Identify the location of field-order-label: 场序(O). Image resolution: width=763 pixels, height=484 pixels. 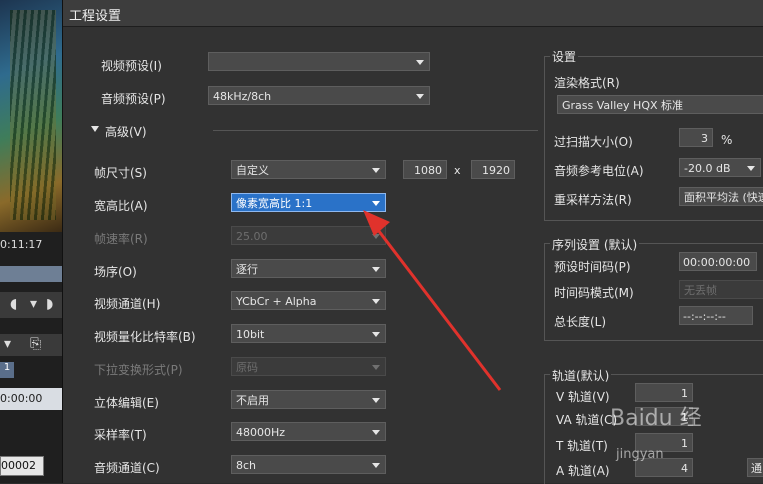
(115, 272).